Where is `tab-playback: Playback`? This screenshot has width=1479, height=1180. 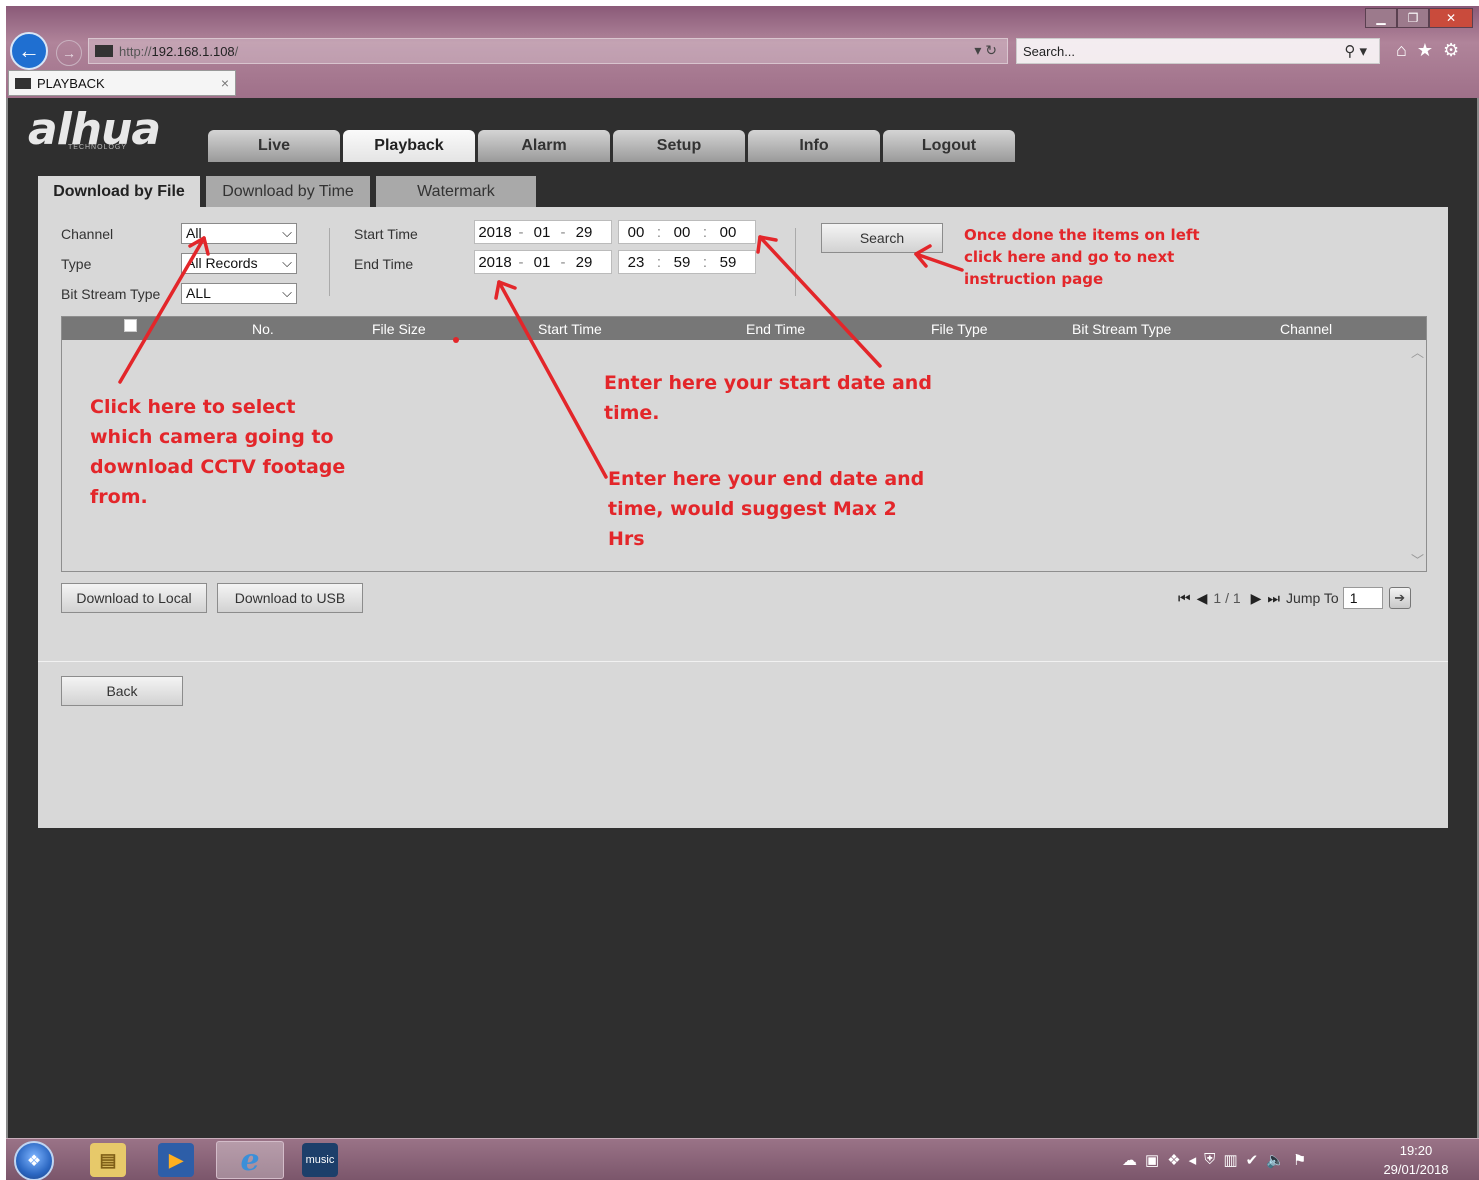
tab-playback: Playback is located at coordinates (409, 146).